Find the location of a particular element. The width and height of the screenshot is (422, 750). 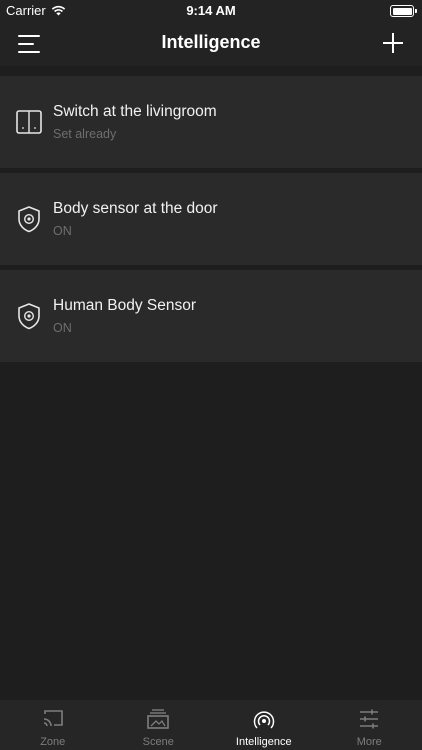

scene-image-icon is located at coordinates (158, 719).